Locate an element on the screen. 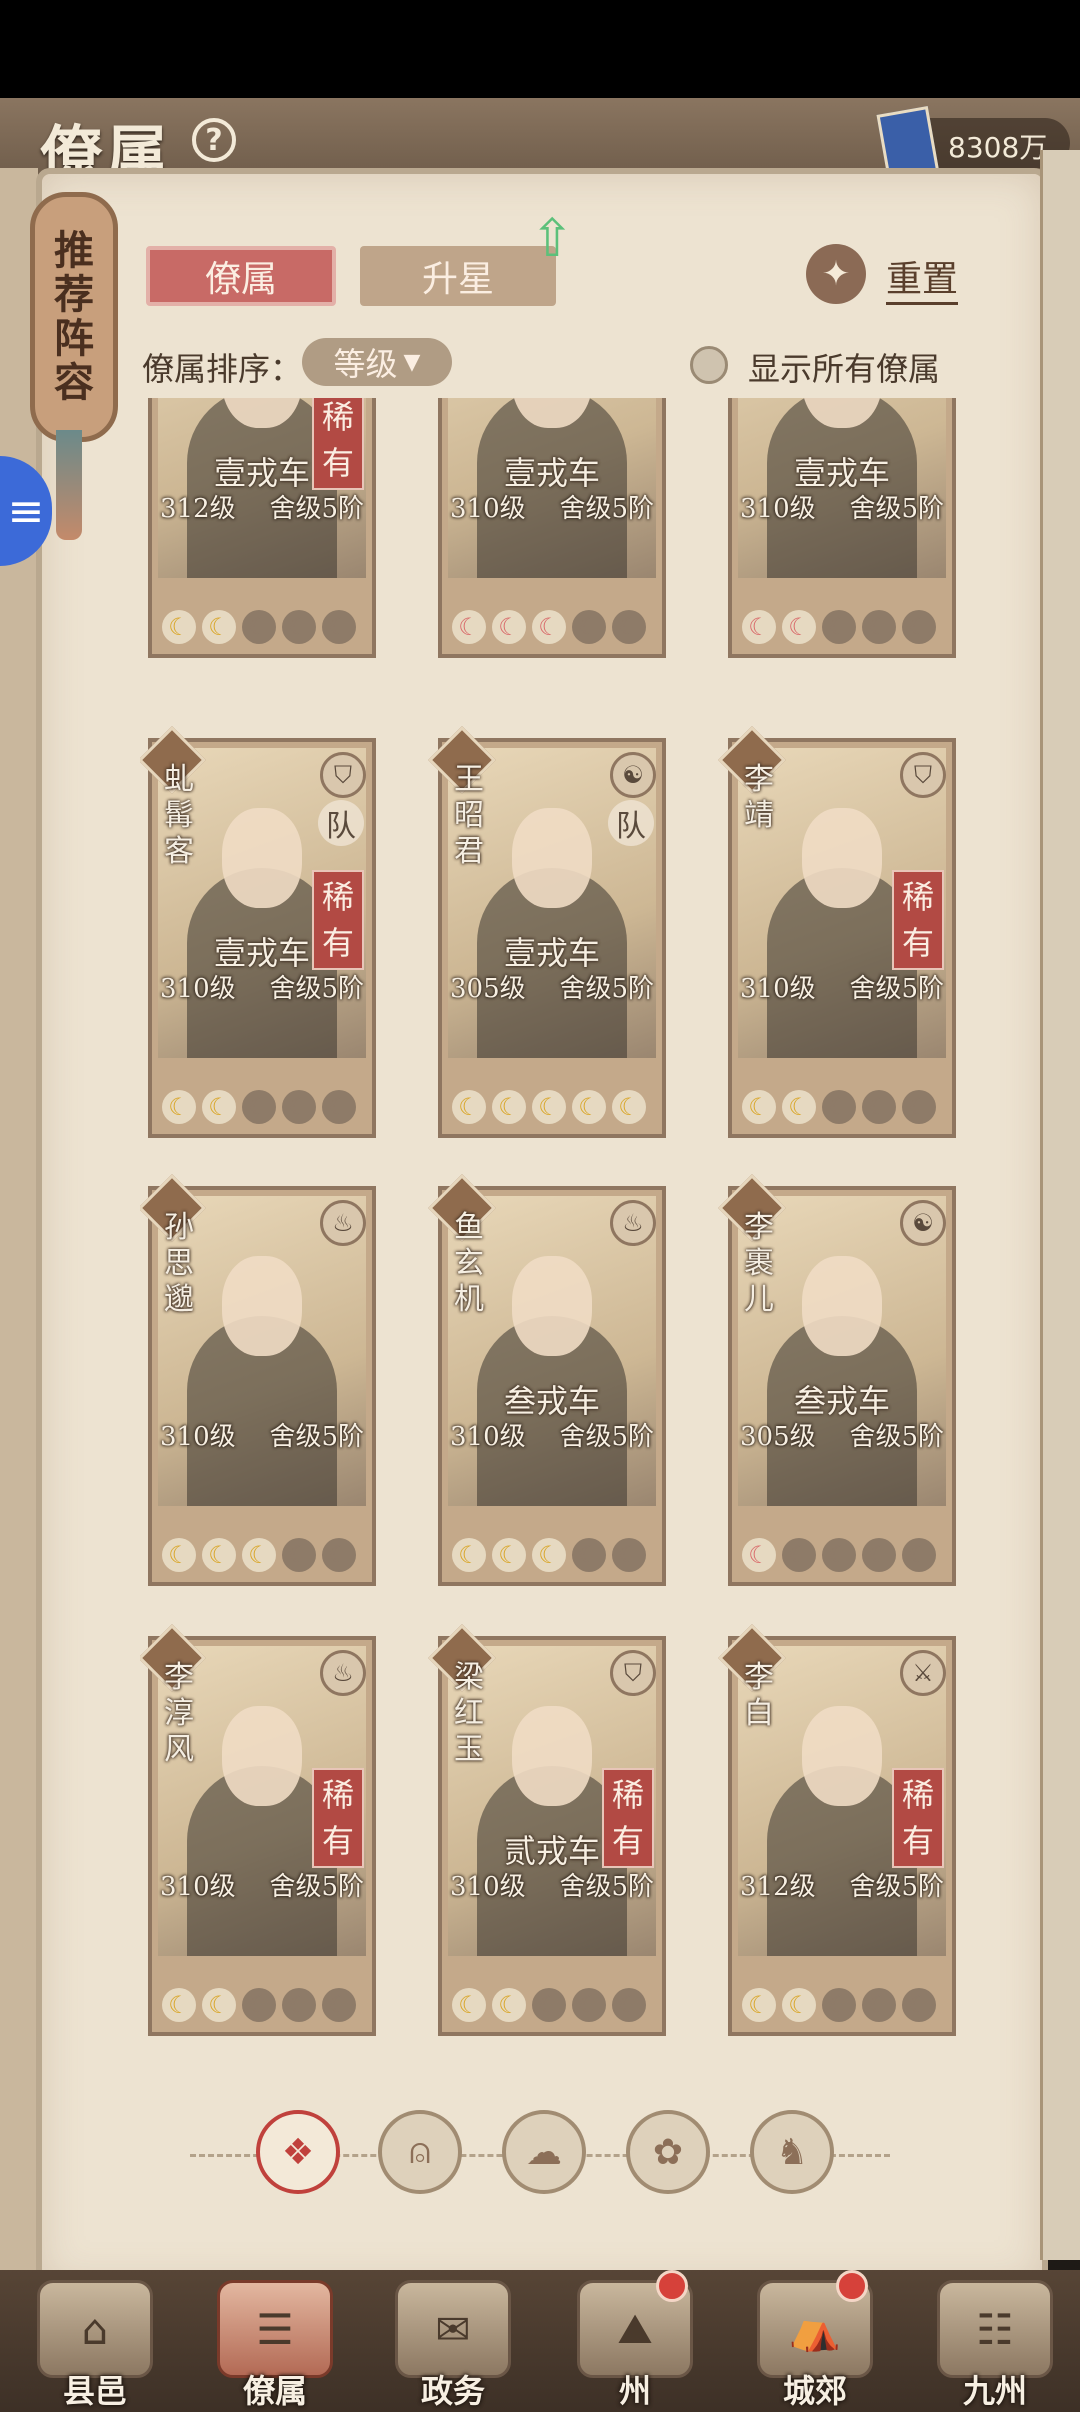 The width and height of the screenshot is (1080, 2412). retainer-card: ⛉ 梁 红 玉稀有贰戎车 310级 舍级5阶 ☾ ☾ ☾ ☾ ☾ is located at coordinates (547, 1830).